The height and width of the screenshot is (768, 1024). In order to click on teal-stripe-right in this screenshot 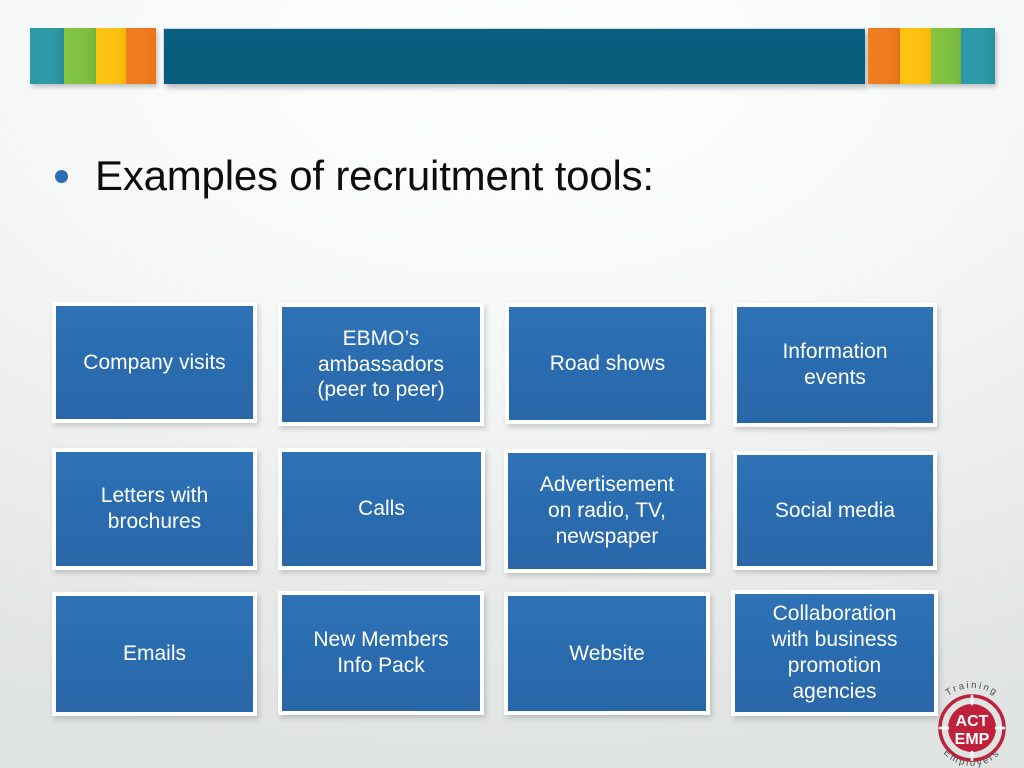, I will do `click(978, 56)`.